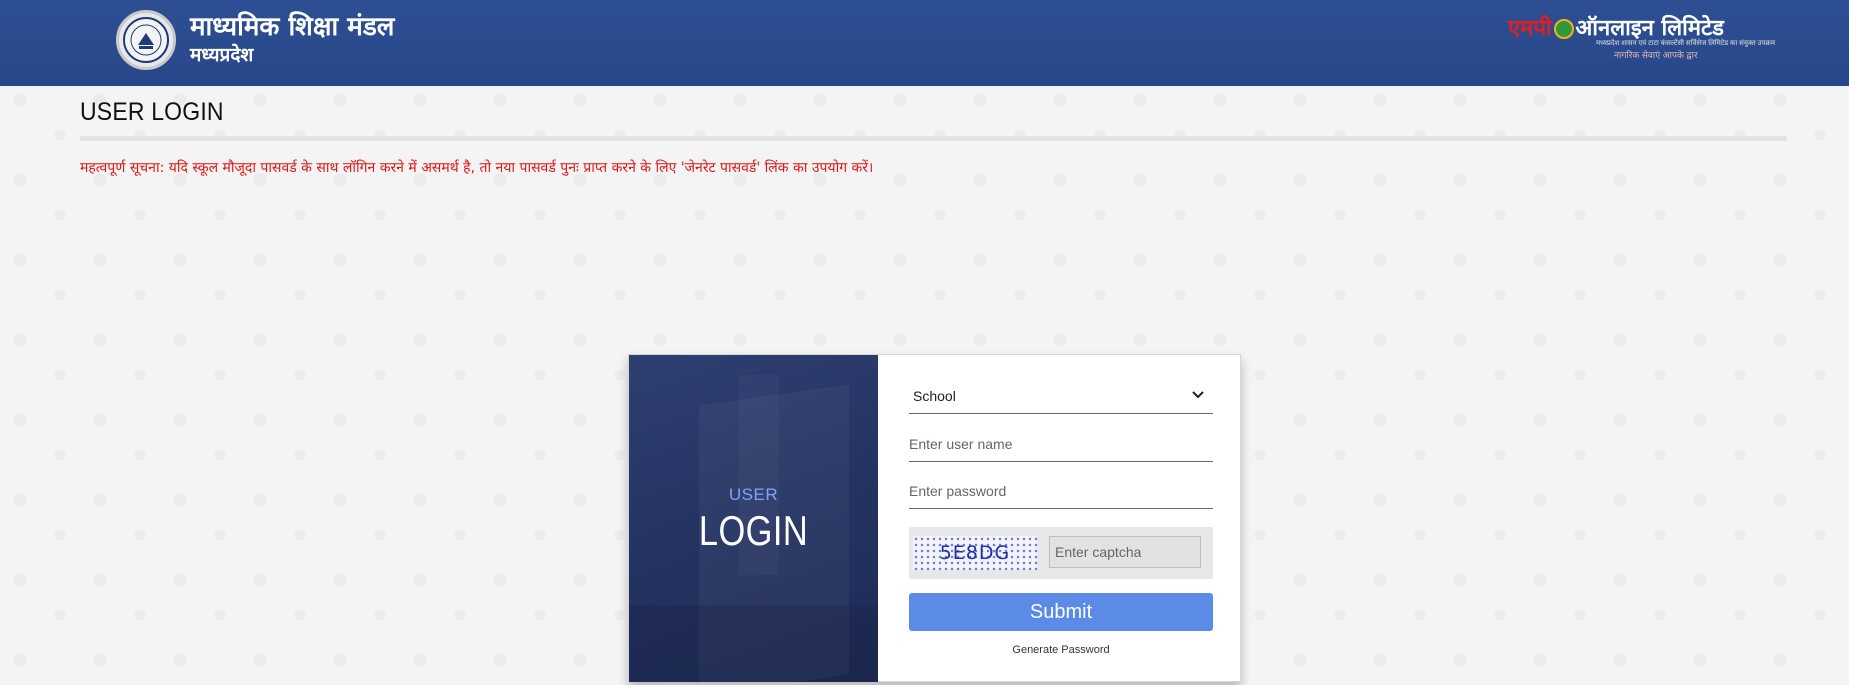  What do you see at coordinates (1061, 491) in the screenshot?
I see `password-input` at bounding box center [1061, 491].